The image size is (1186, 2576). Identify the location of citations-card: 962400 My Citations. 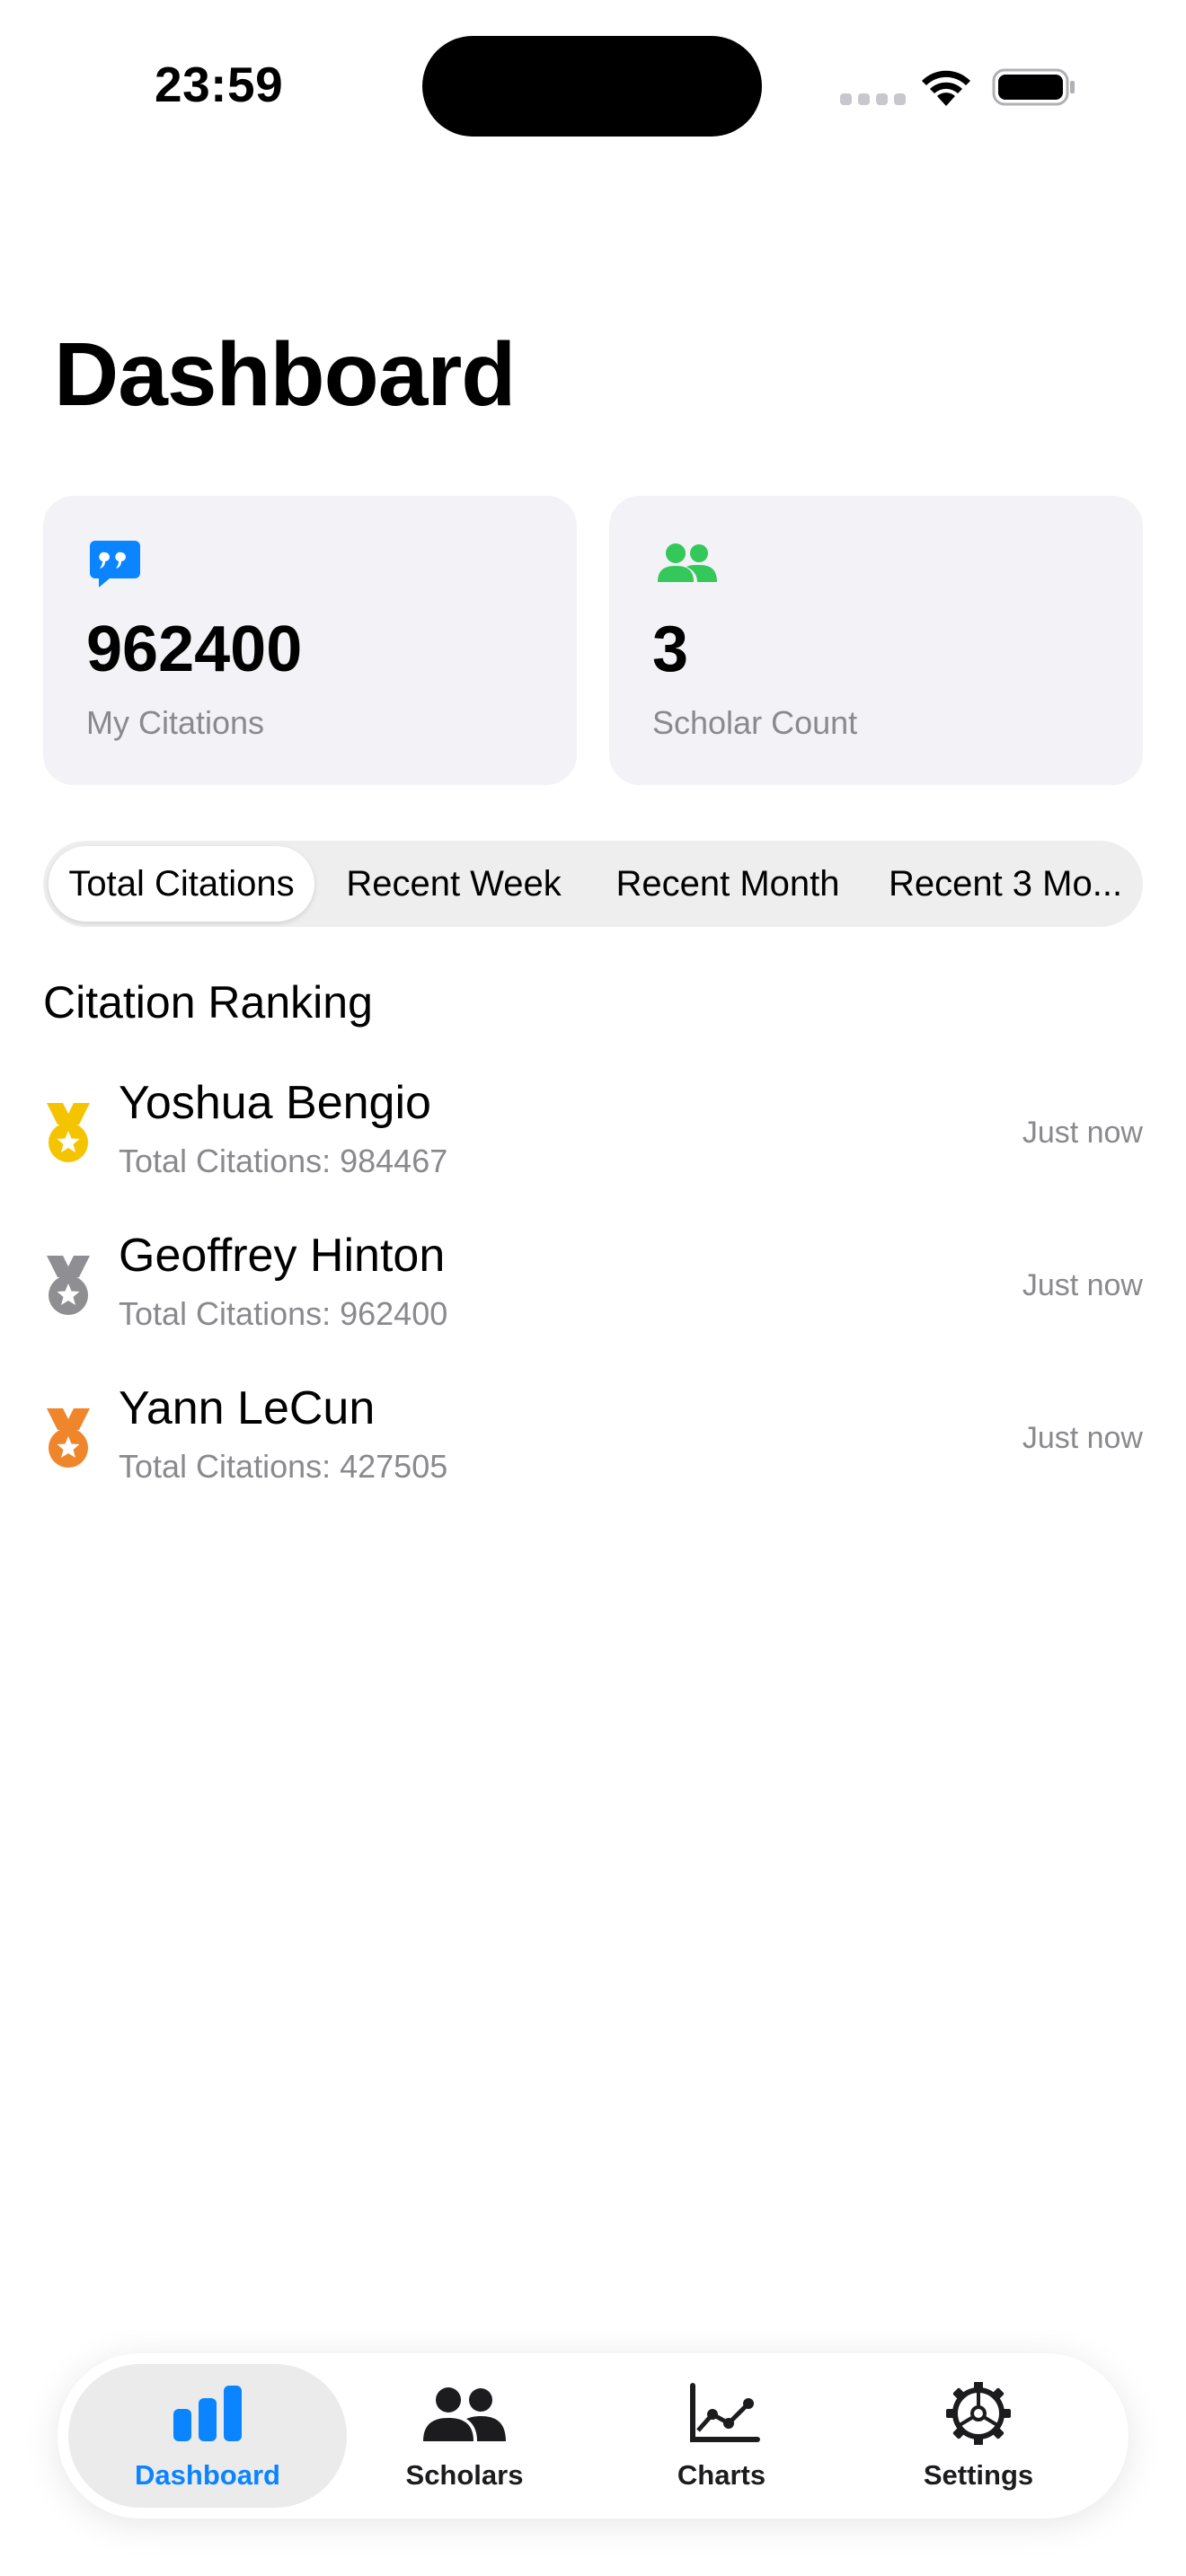
(310, 640).